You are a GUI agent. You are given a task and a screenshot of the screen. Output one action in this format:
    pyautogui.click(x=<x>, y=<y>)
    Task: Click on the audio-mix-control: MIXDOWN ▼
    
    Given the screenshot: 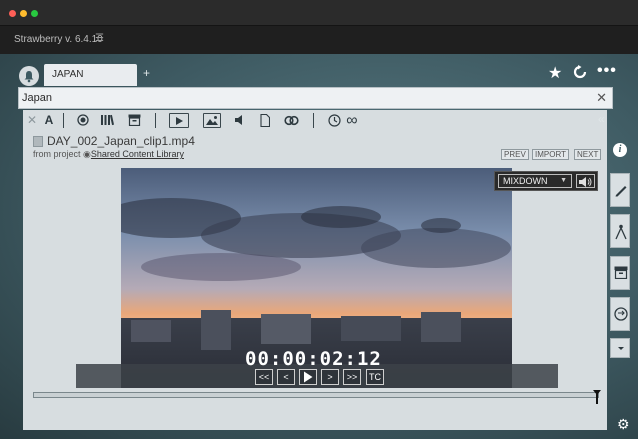 What is the action you would take?
    pyautogui.click(x=546, y=181)
    